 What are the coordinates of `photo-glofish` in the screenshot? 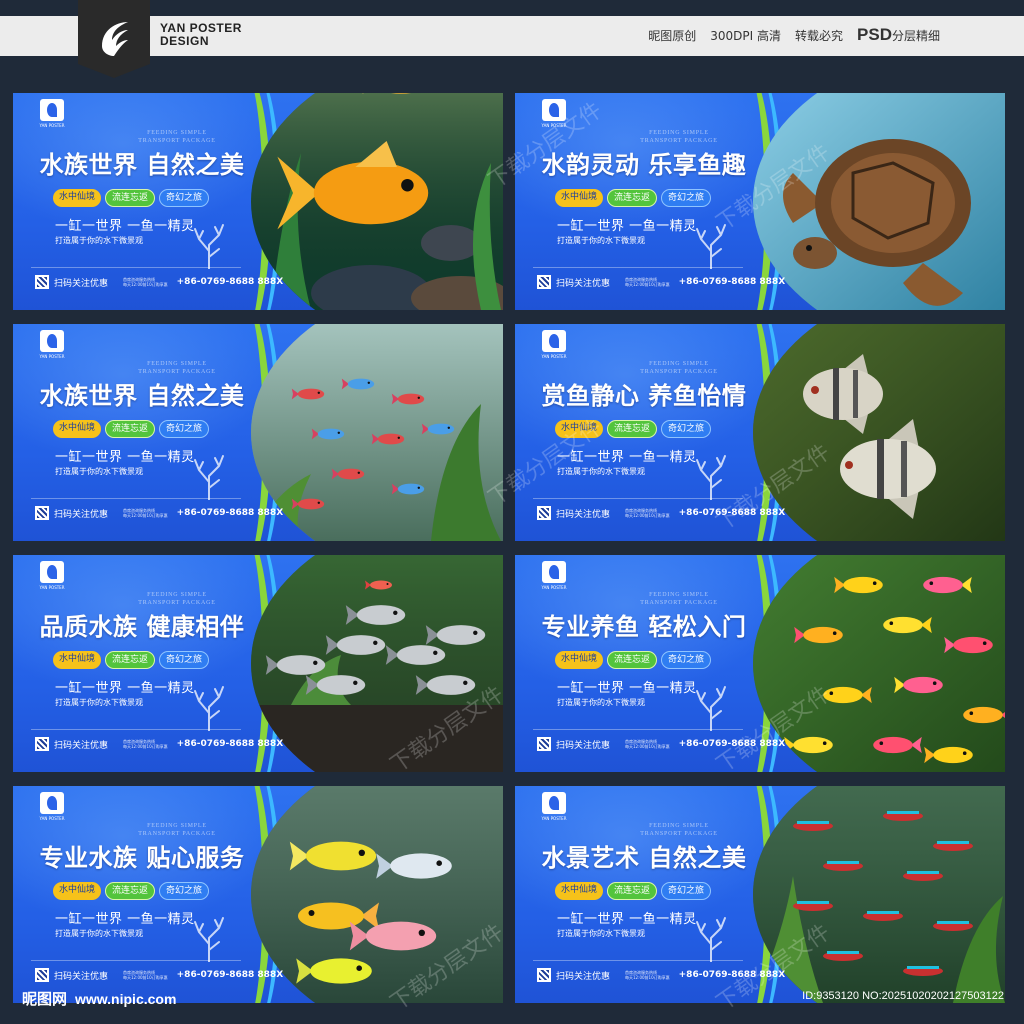 It's located at (879, 663).